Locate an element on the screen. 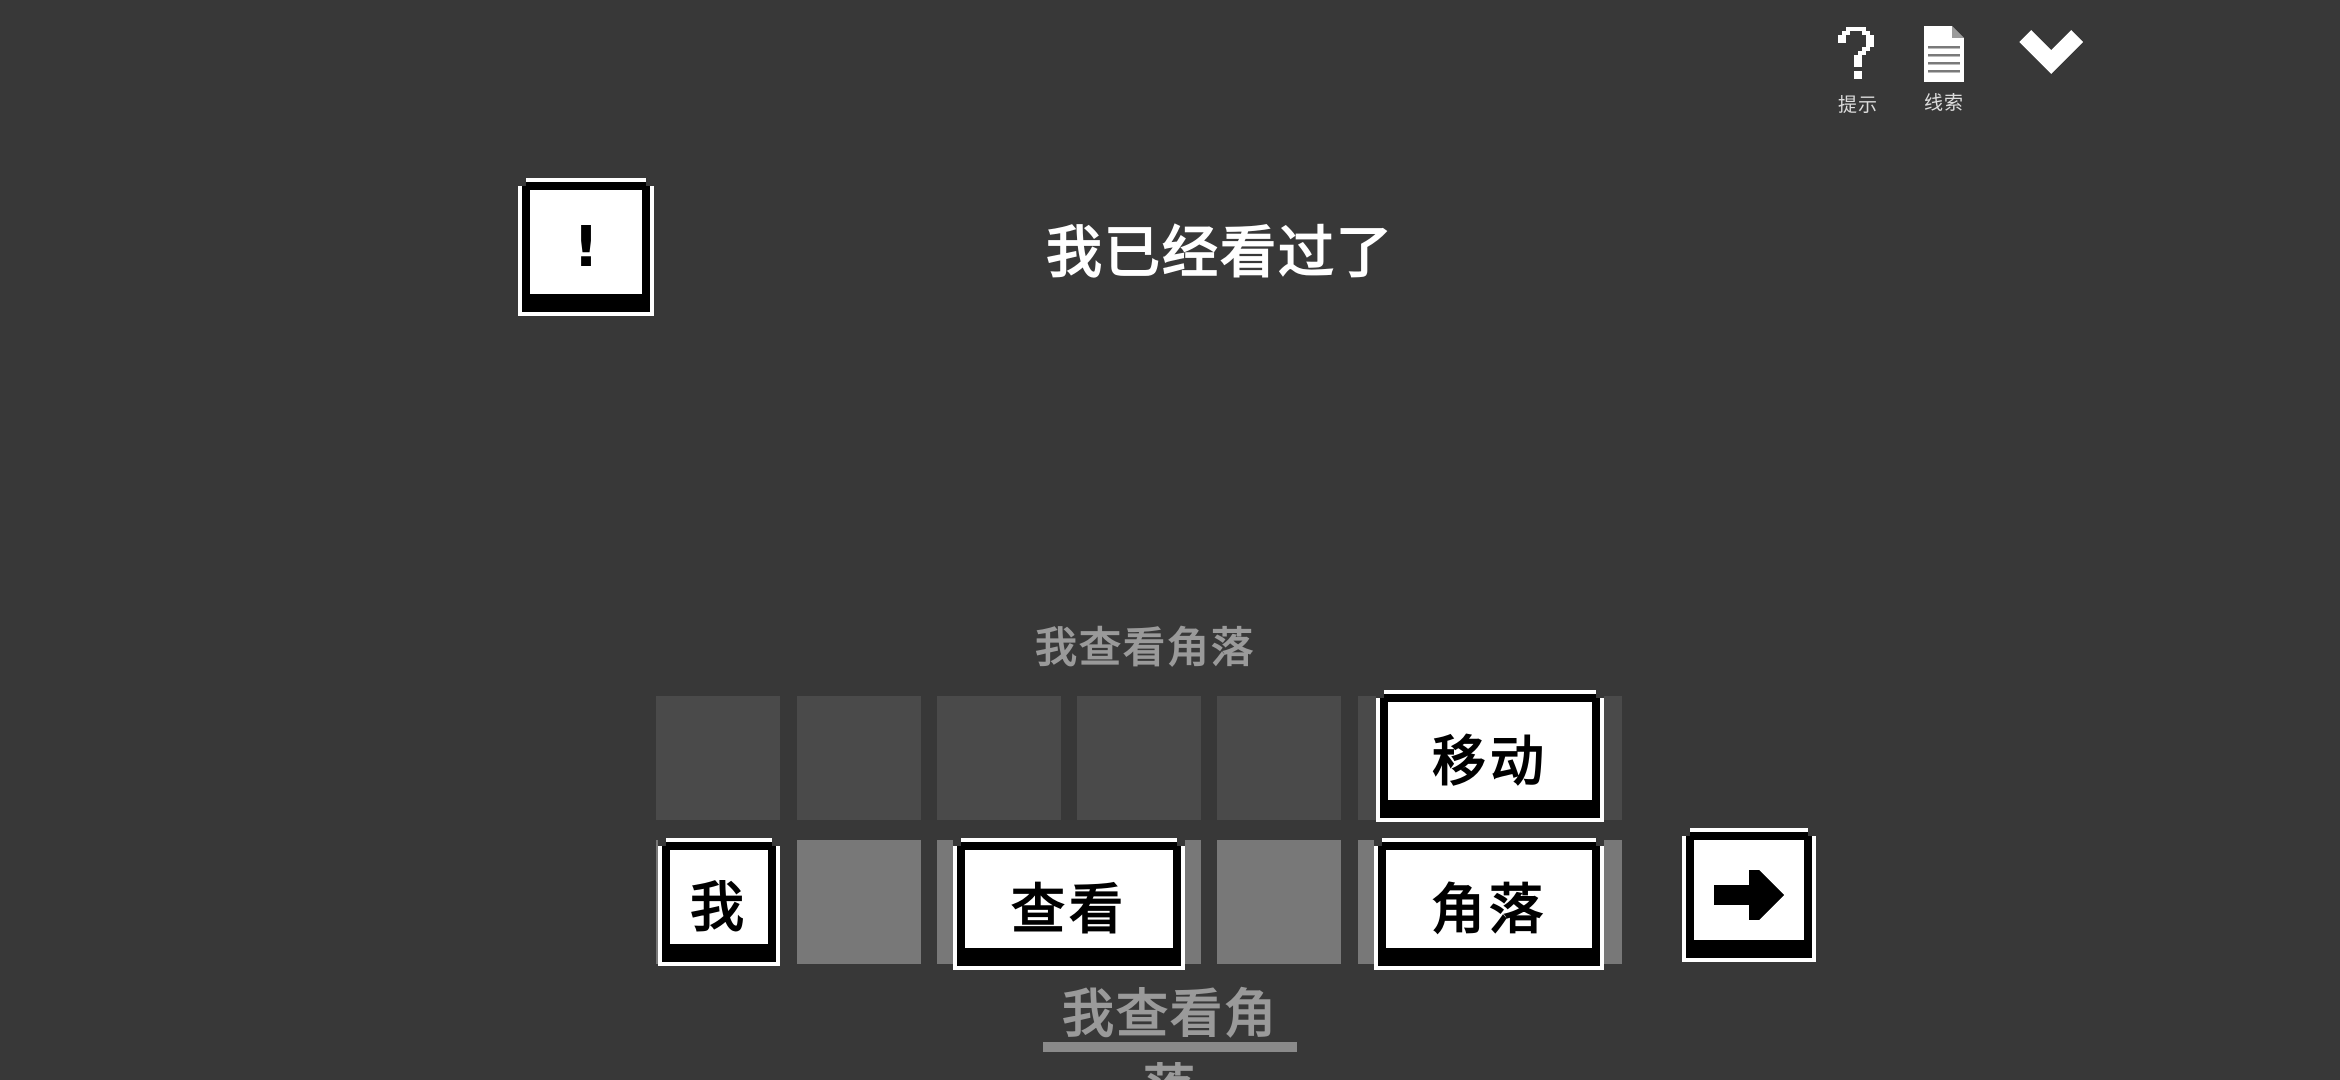 The width and height of the screenshot is (2340, 1080). alert-icon: ! is located at coordinates (586, 245).